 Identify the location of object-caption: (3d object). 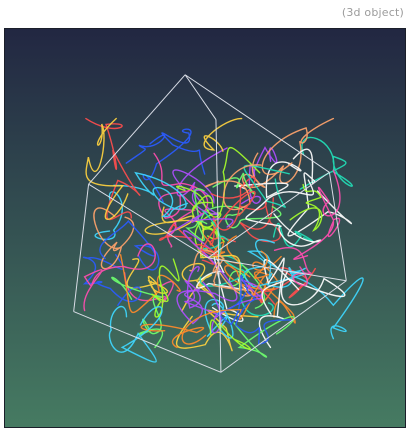
(372, 12).